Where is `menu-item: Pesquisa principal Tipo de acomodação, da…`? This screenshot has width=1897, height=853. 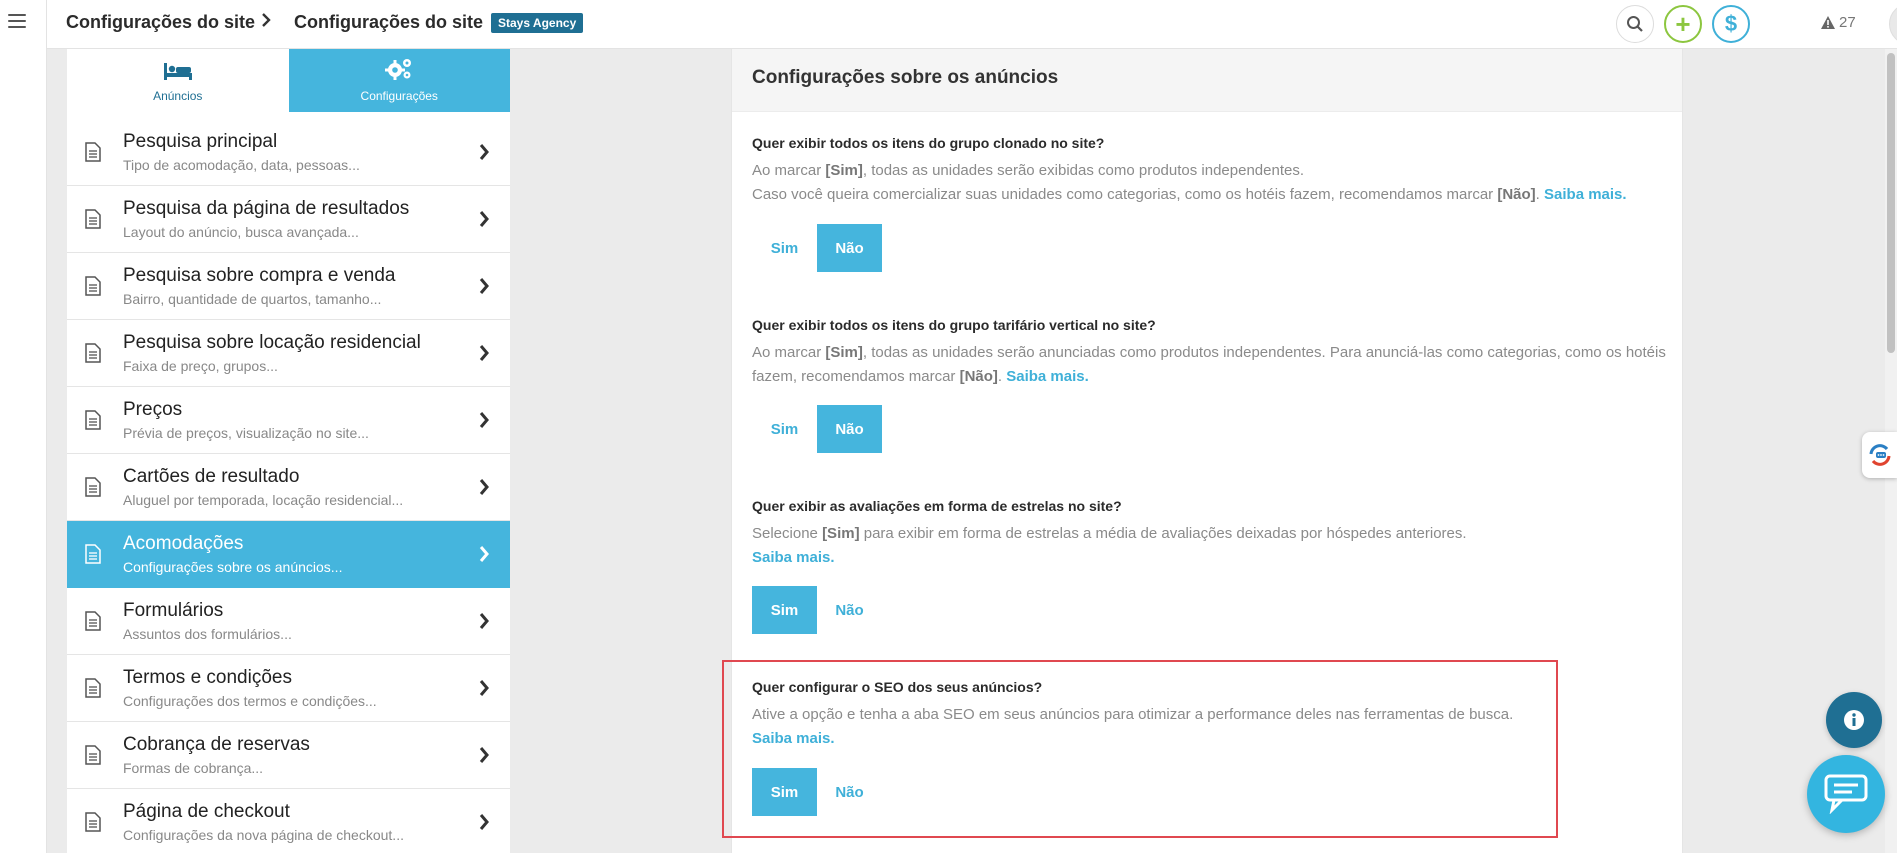
menu-item: Pesquisa principal Tipo de acomodação, da… is located at coordinates (288, 152).